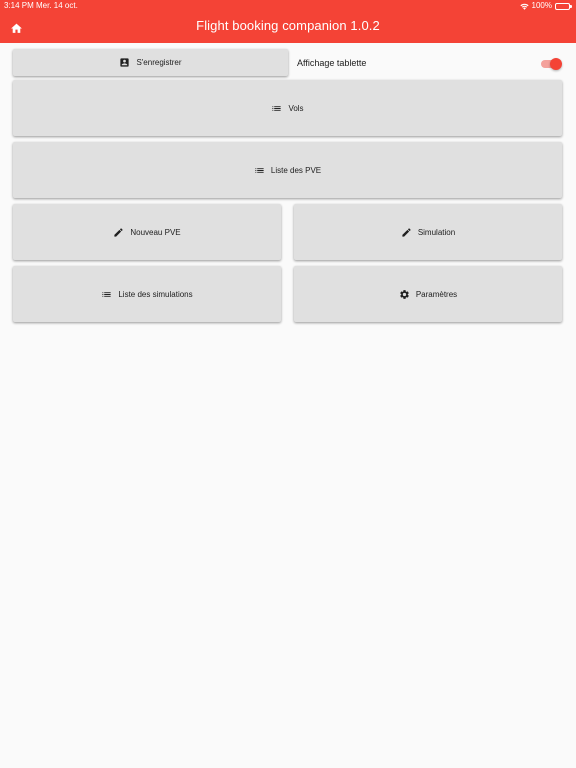 This screenshot has width=576, height=768. I want to click on new-pve-button: Nouveau PVE, so click(147, 232).